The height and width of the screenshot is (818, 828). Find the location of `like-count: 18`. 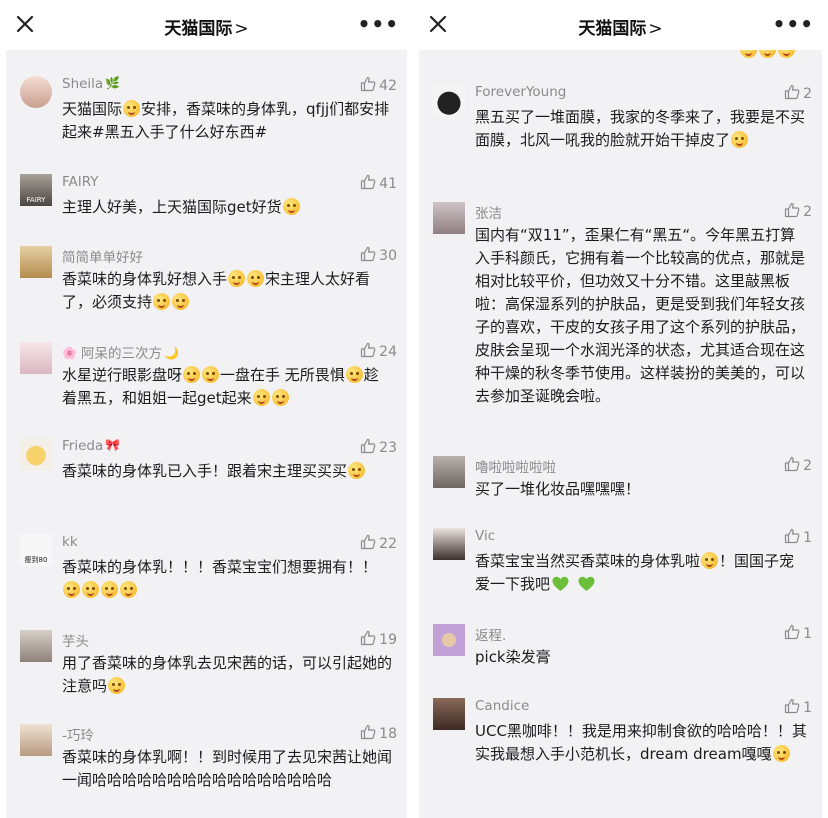

like-count: 18 is located at coordinates (388, 734).